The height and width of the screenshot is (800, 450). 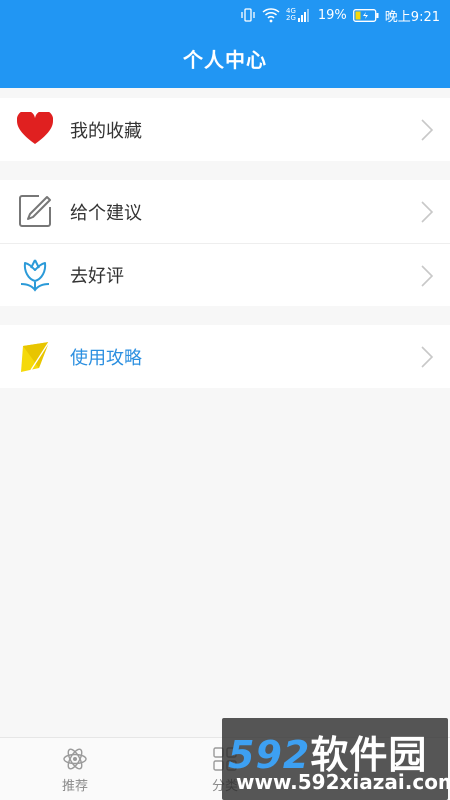 What do you see at coordinates (35, 356) in the screenshot?
I see `kite-icon` at bounding box center [35, 356].